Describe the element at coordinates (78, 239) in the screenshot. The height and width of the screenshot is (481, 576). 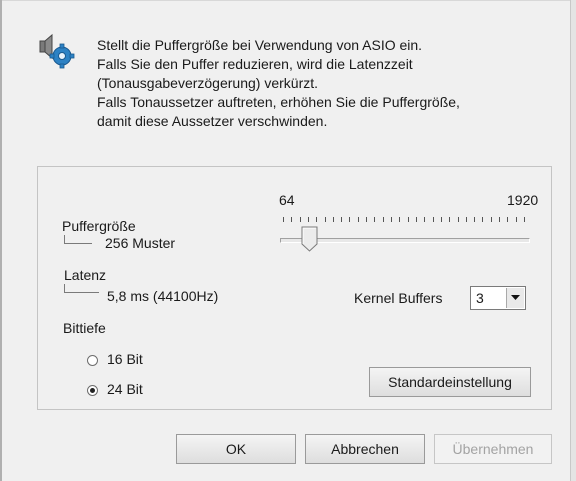
I see `buffer-tree-connector` at that location.